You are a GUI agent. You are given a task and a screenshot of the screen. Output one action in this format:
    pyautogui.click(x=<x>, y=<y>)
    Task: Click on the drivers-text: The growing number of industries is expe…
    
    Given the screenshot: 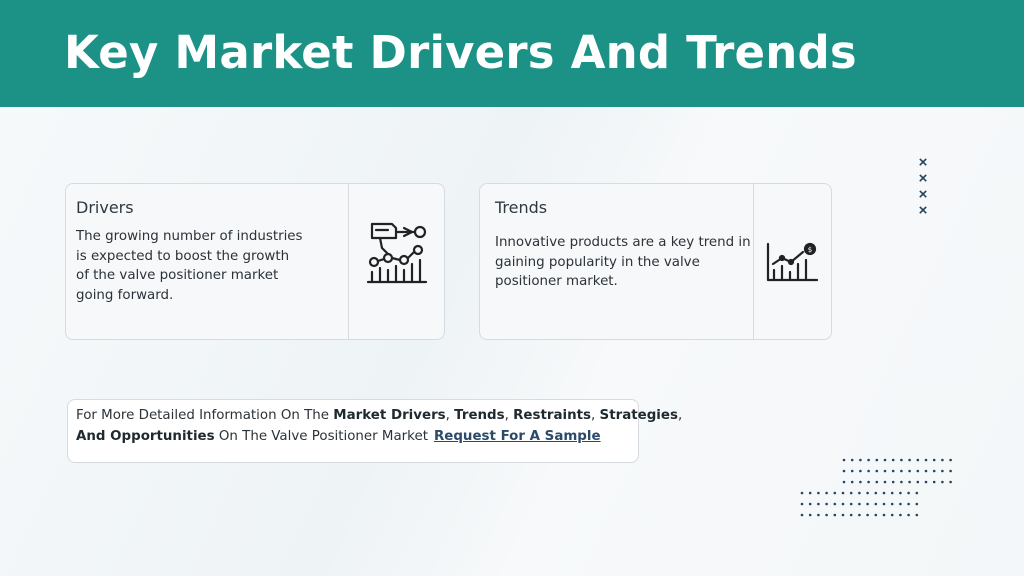 What is the action you would take?
    pyautogui.click(x=189, y=266)
    